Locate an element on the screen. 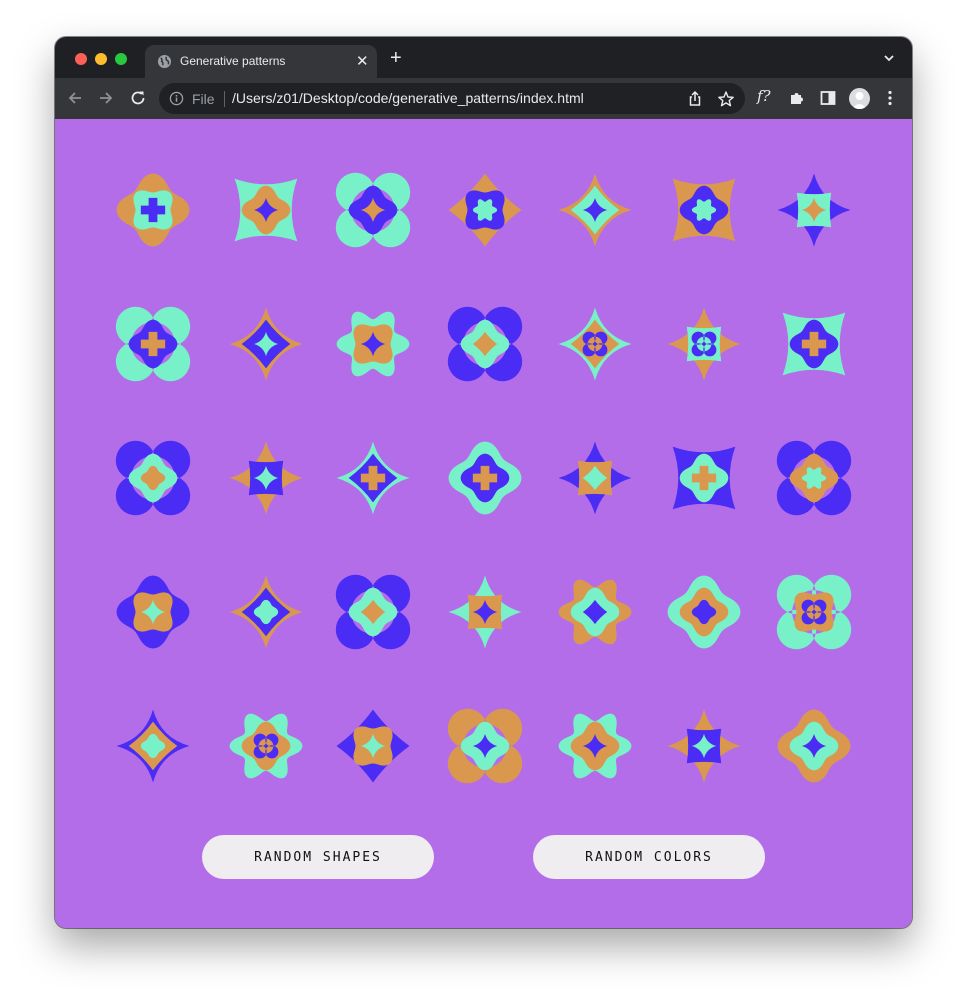  kebab-menu-icon is located at coordinates (890, 98).